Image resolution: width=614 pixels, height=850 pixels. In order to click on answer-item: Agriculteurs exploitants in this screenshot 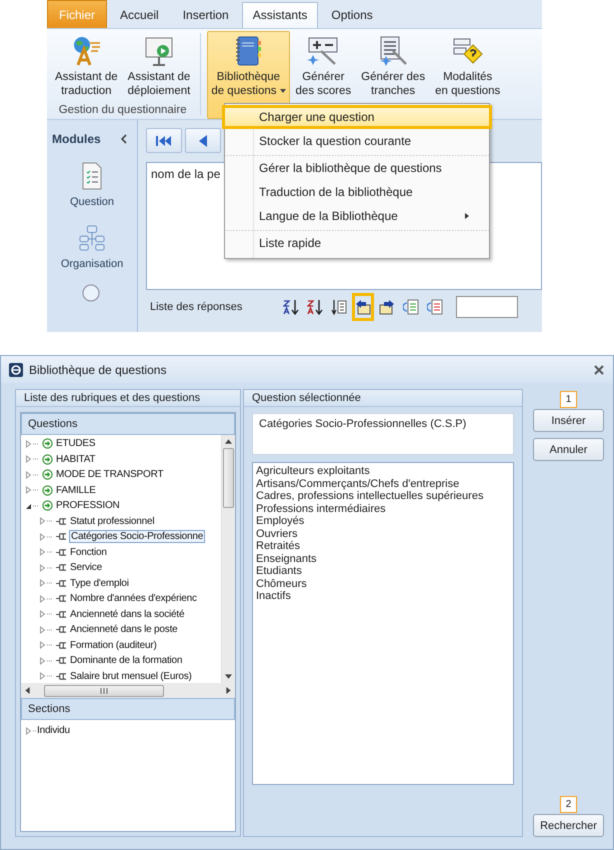, I will do `click(313, 471)`.